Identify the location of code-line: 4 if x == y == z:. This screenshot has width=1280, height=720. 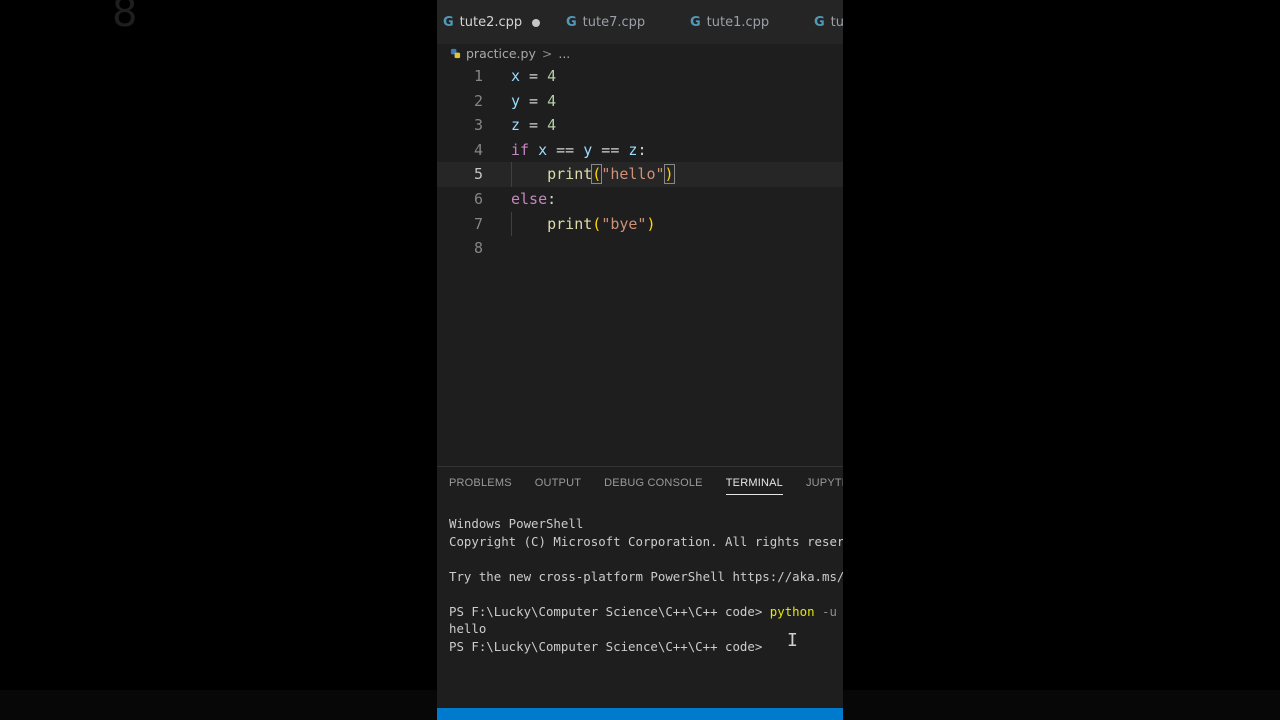
(640, 150).